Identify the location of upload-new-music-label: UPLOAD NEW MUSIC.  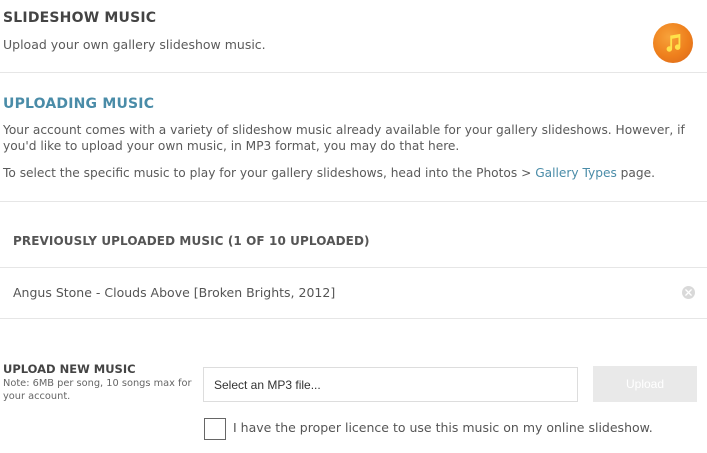
(69, 369).